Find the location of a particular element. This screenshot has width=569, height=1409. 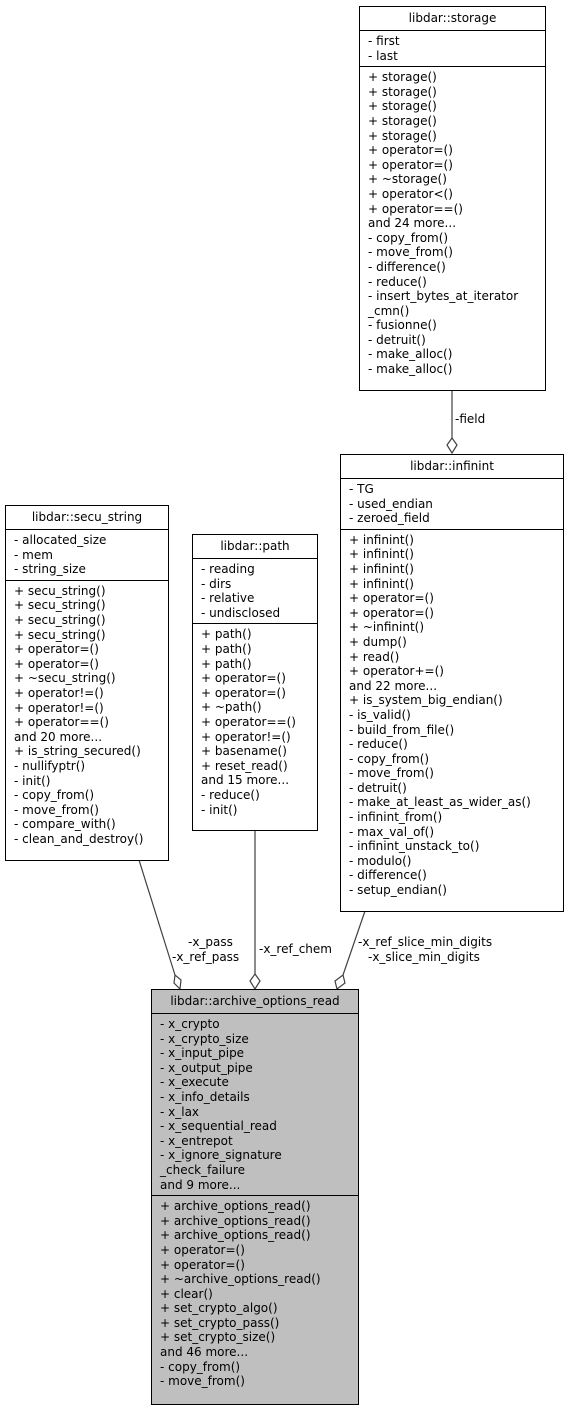

class-member: - max_val_of() is located at coordinates (392, 831).